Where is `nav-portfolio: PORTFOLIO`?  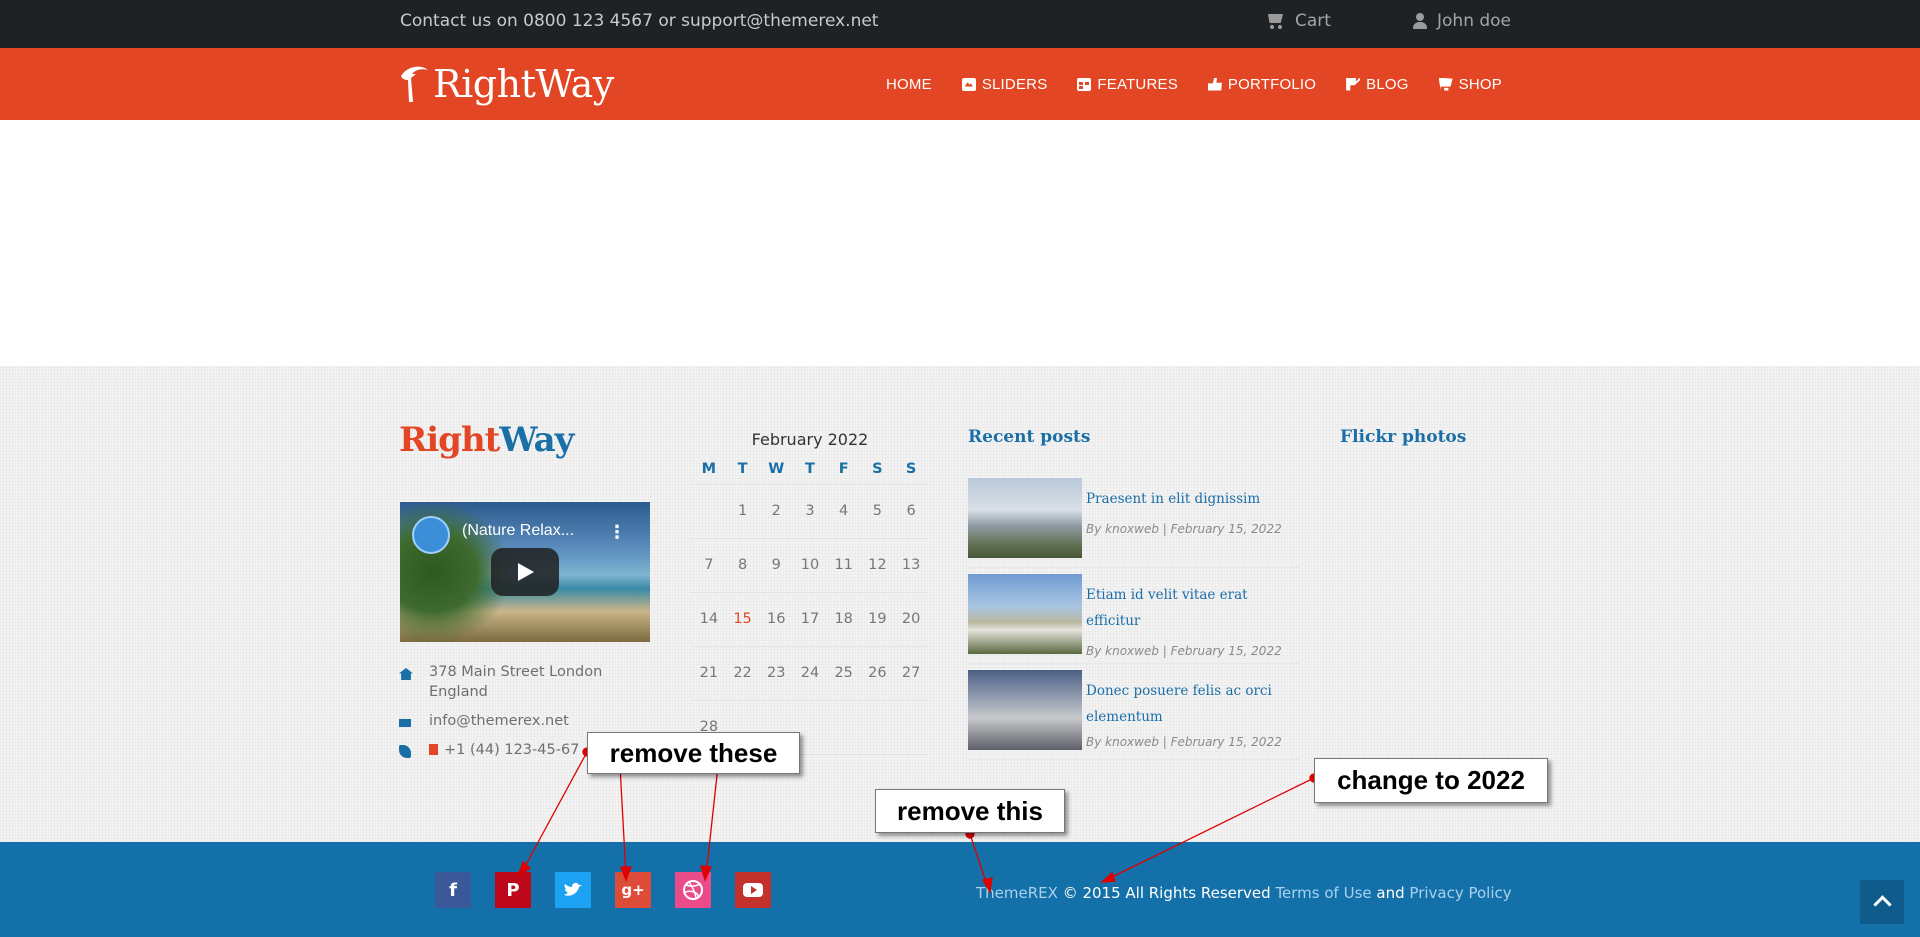 nav-portfolio: PORTFOLIO is located at coordinates (1262, 84).